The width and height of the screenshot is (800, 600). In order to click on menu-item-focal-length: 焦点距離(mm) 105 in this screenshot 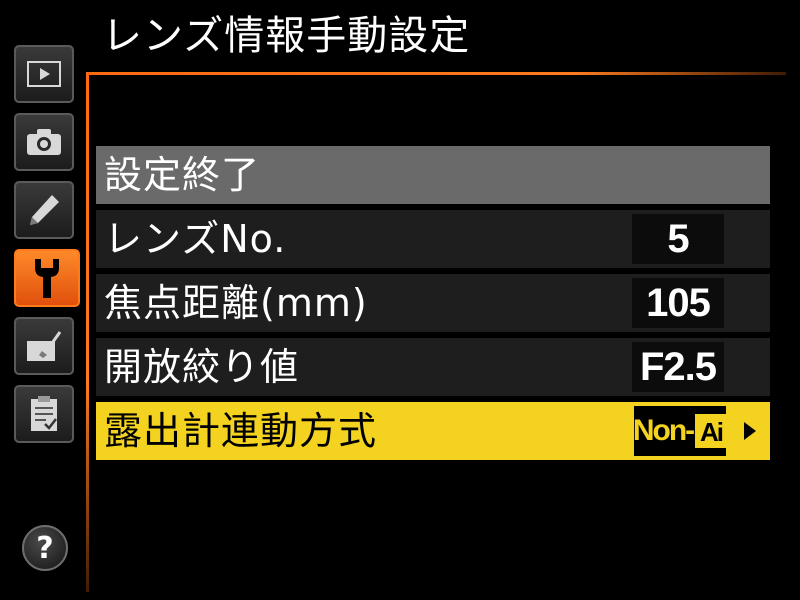, I will do `click(433, 303)`.